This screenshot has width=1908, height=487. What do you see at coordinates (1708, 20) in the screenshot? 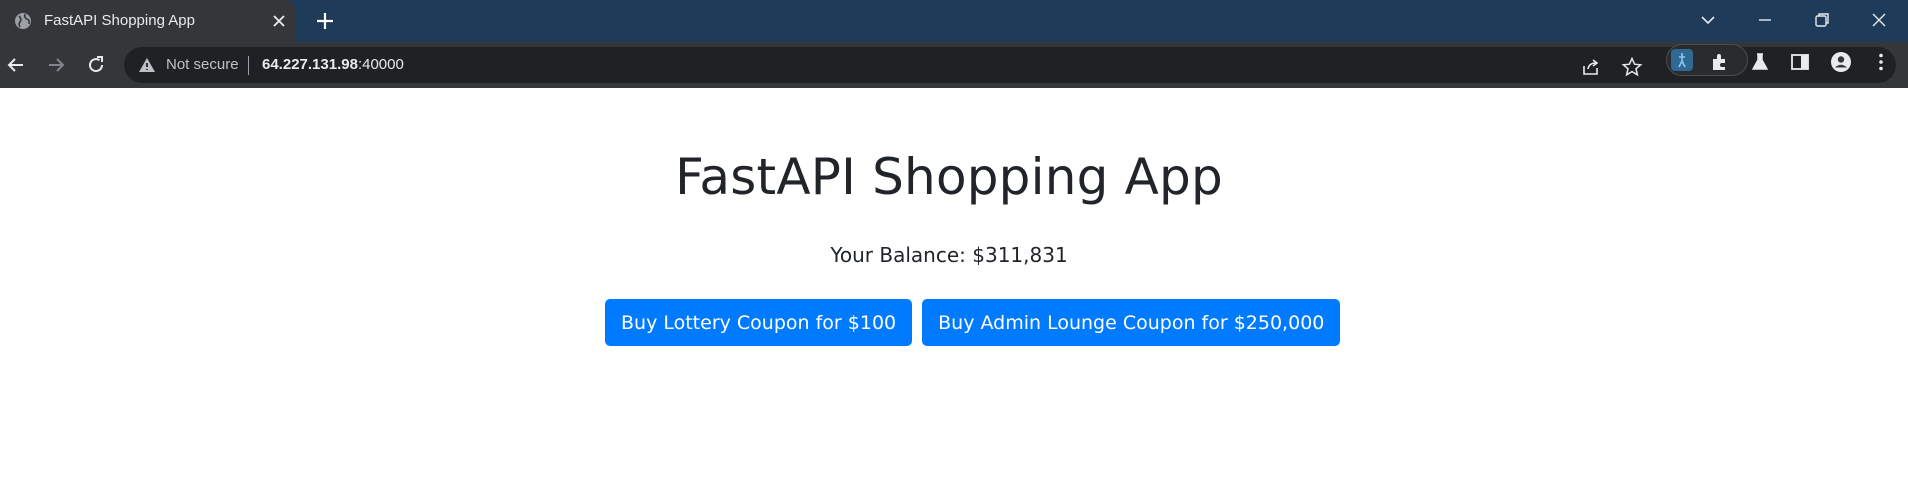
I see `tab-search-icon` at bounding box center [1708, 20].